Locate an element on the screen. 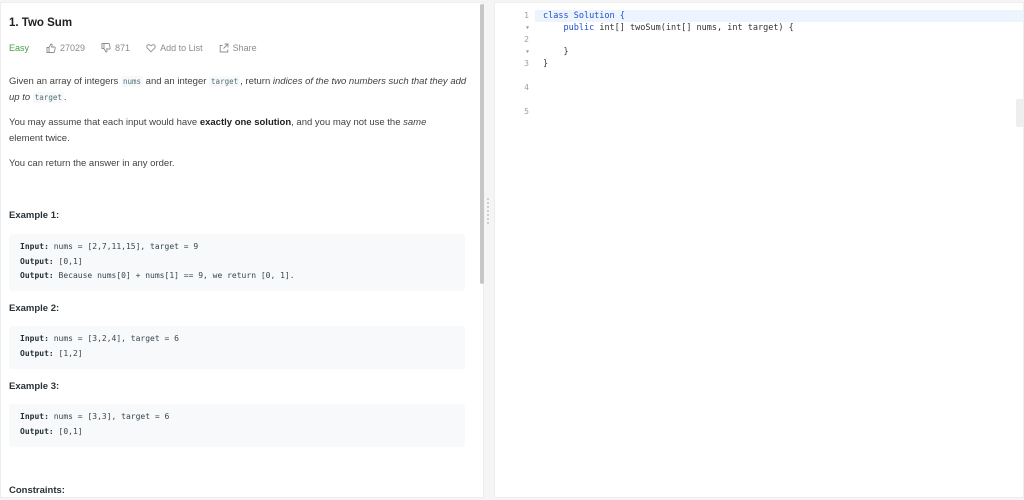 Image resolution: width=1024 pixels, height=500 pixels. example-2-output: Output: [1,2] is located at coordinates (51, 353).